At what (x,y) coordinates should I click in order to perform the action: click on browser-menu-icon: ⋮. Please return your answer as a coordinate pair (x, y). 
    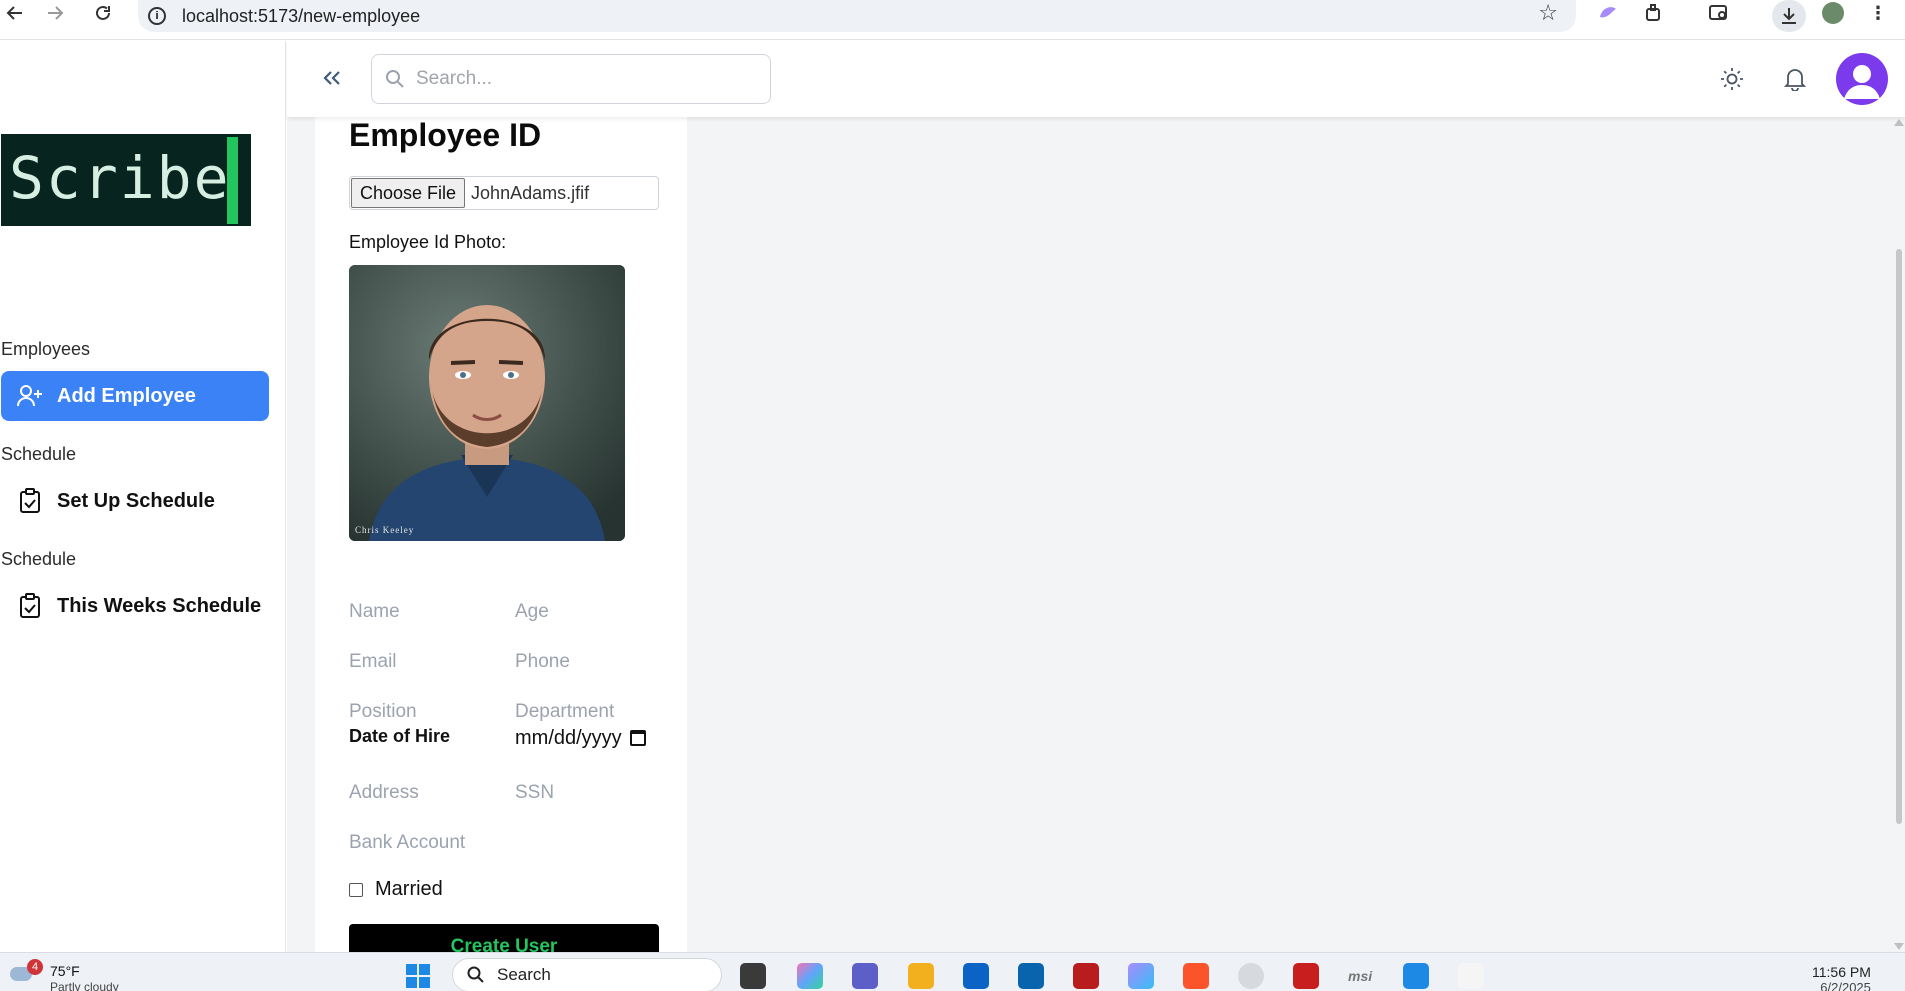
    Looking at the image, I should click on (1878, 13).